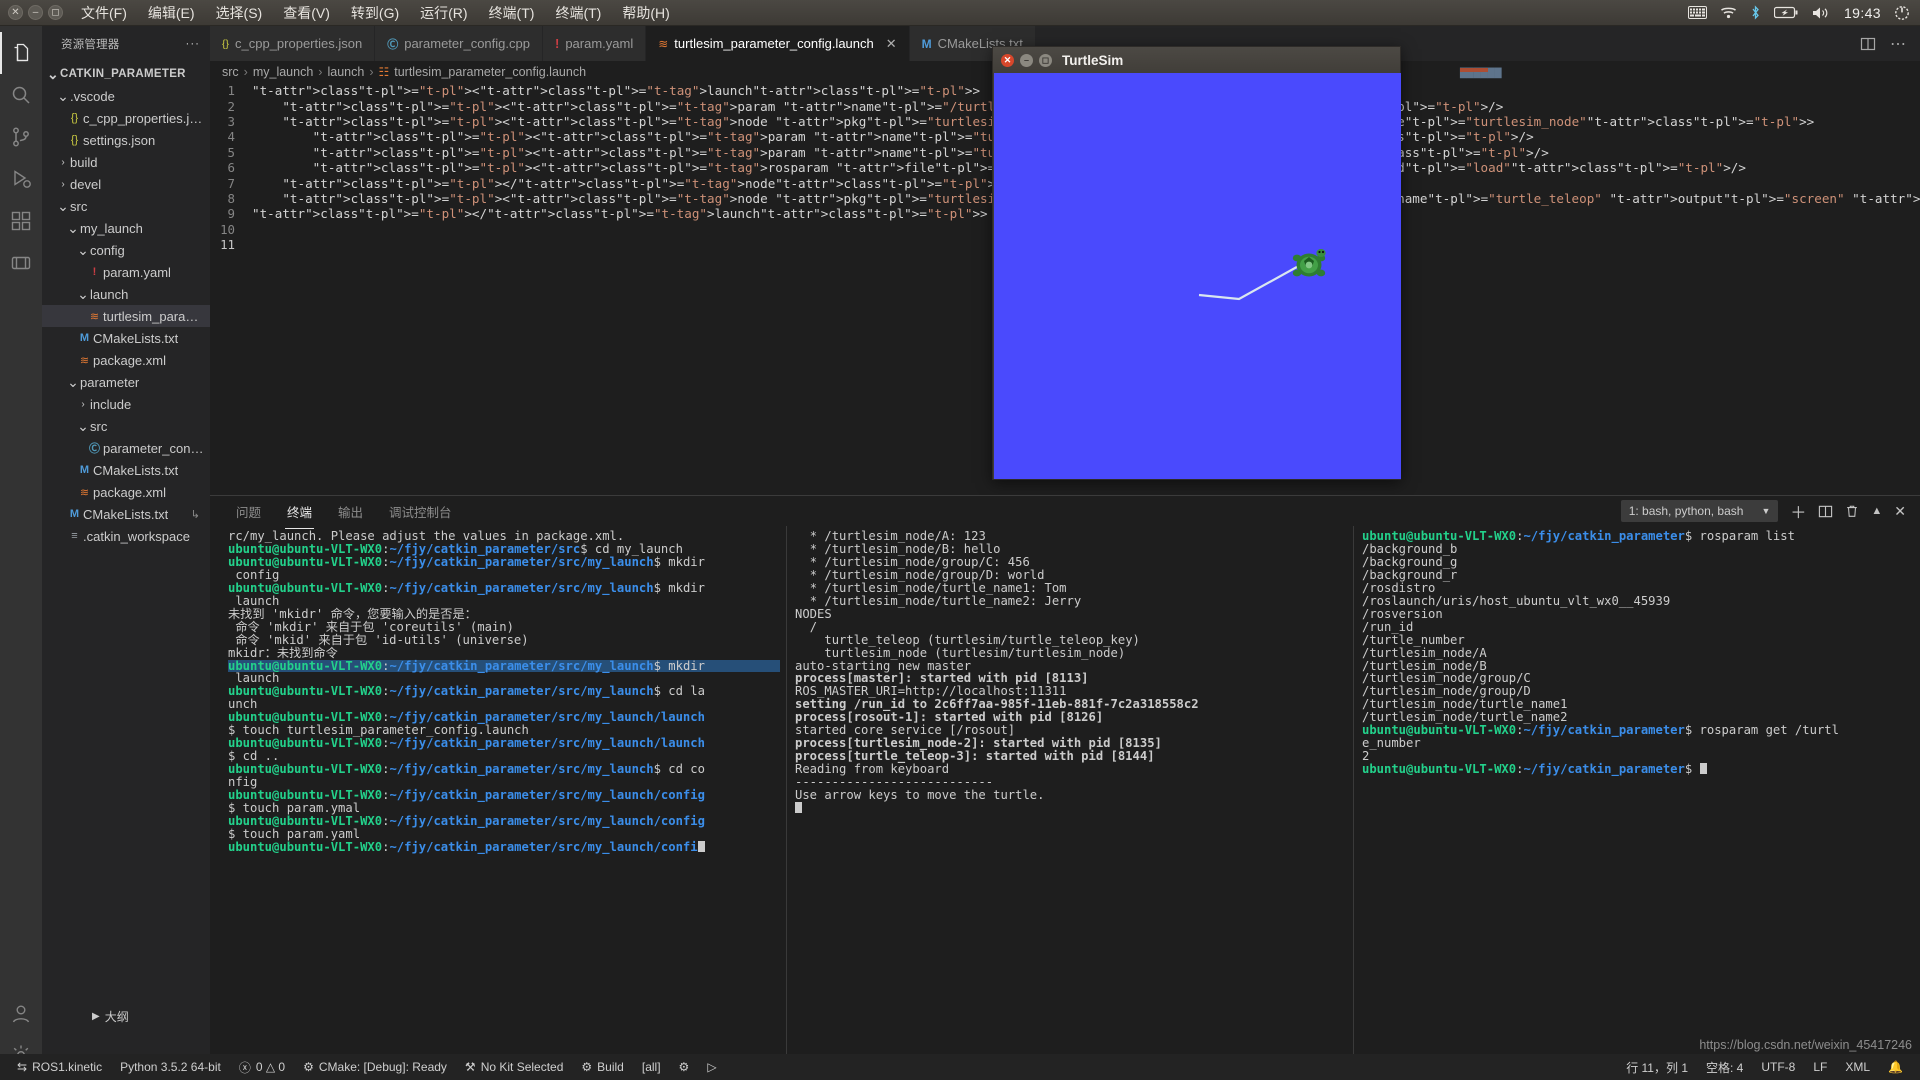  I want to click on tree-item: ⌄ launch, so click(126, 294).